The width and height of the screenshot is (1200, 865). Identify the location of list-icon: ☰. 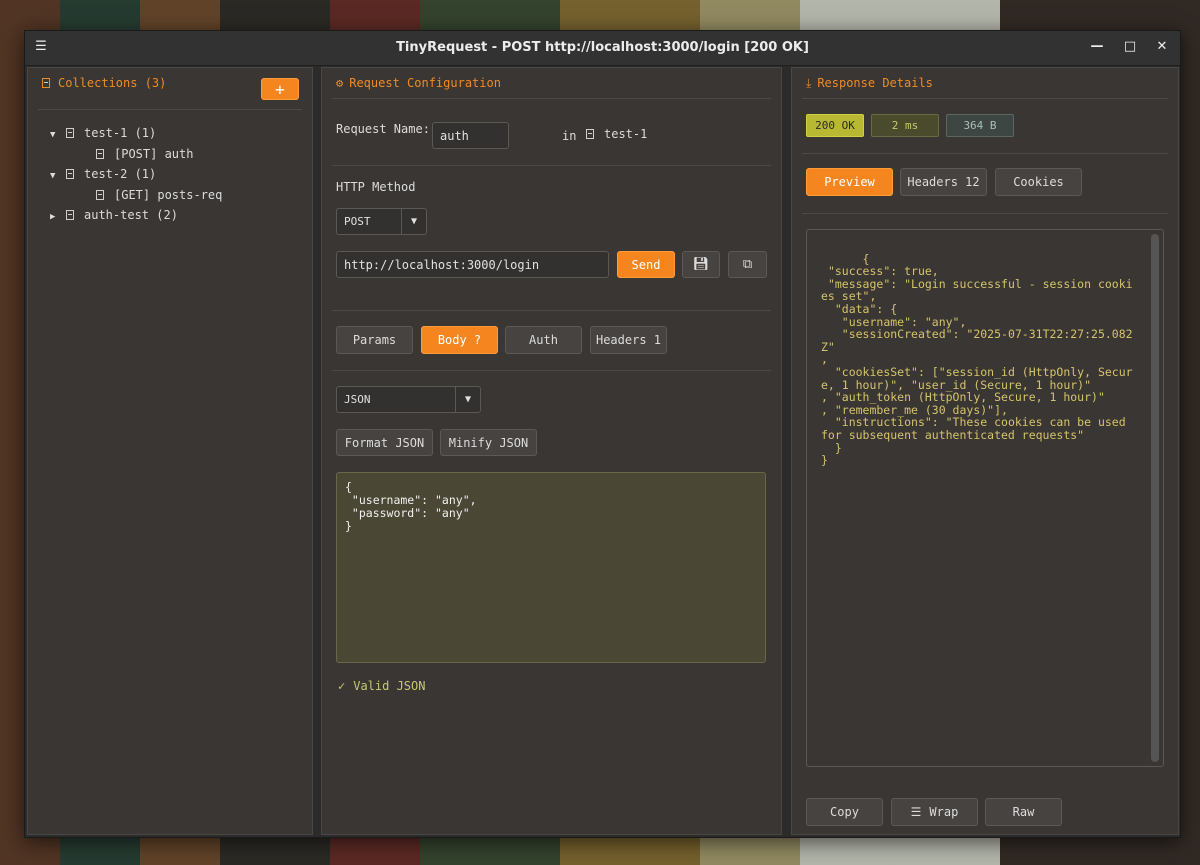
(916, 812).